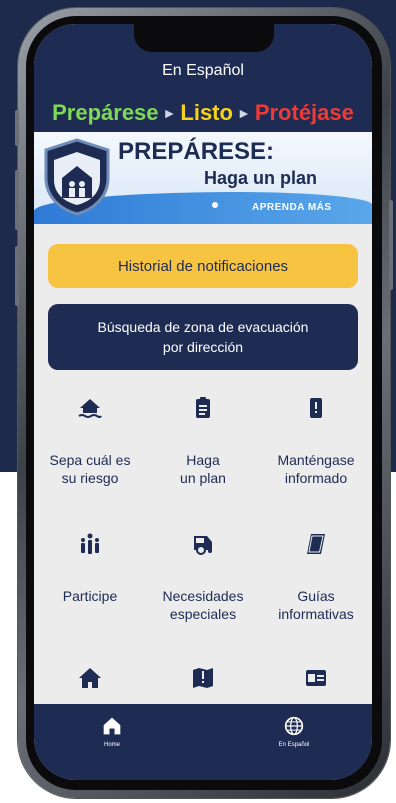 This screenshot has width=396, height=803. What do you see at coordinates (203, 614) in the screenshot?
I see `grid-label-line2: especiales` at bounding box center [203, 614].